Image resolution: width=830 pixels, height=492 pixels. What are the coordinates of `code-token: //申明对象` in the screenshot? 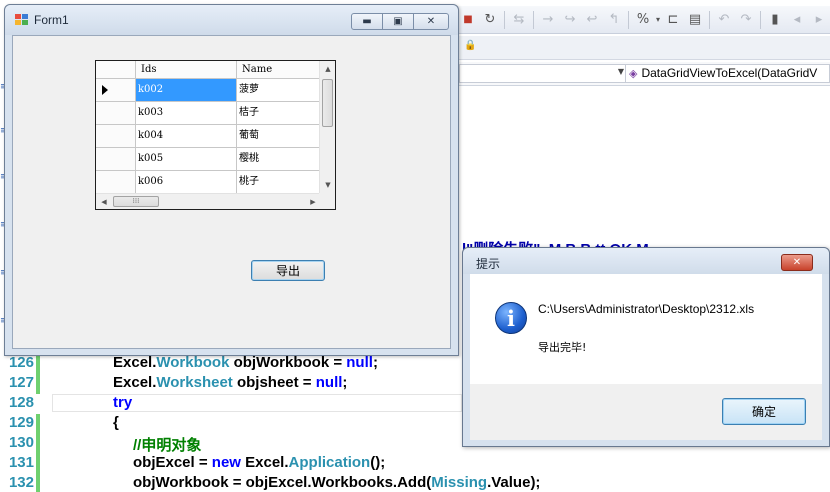 It's located at (167, 445).